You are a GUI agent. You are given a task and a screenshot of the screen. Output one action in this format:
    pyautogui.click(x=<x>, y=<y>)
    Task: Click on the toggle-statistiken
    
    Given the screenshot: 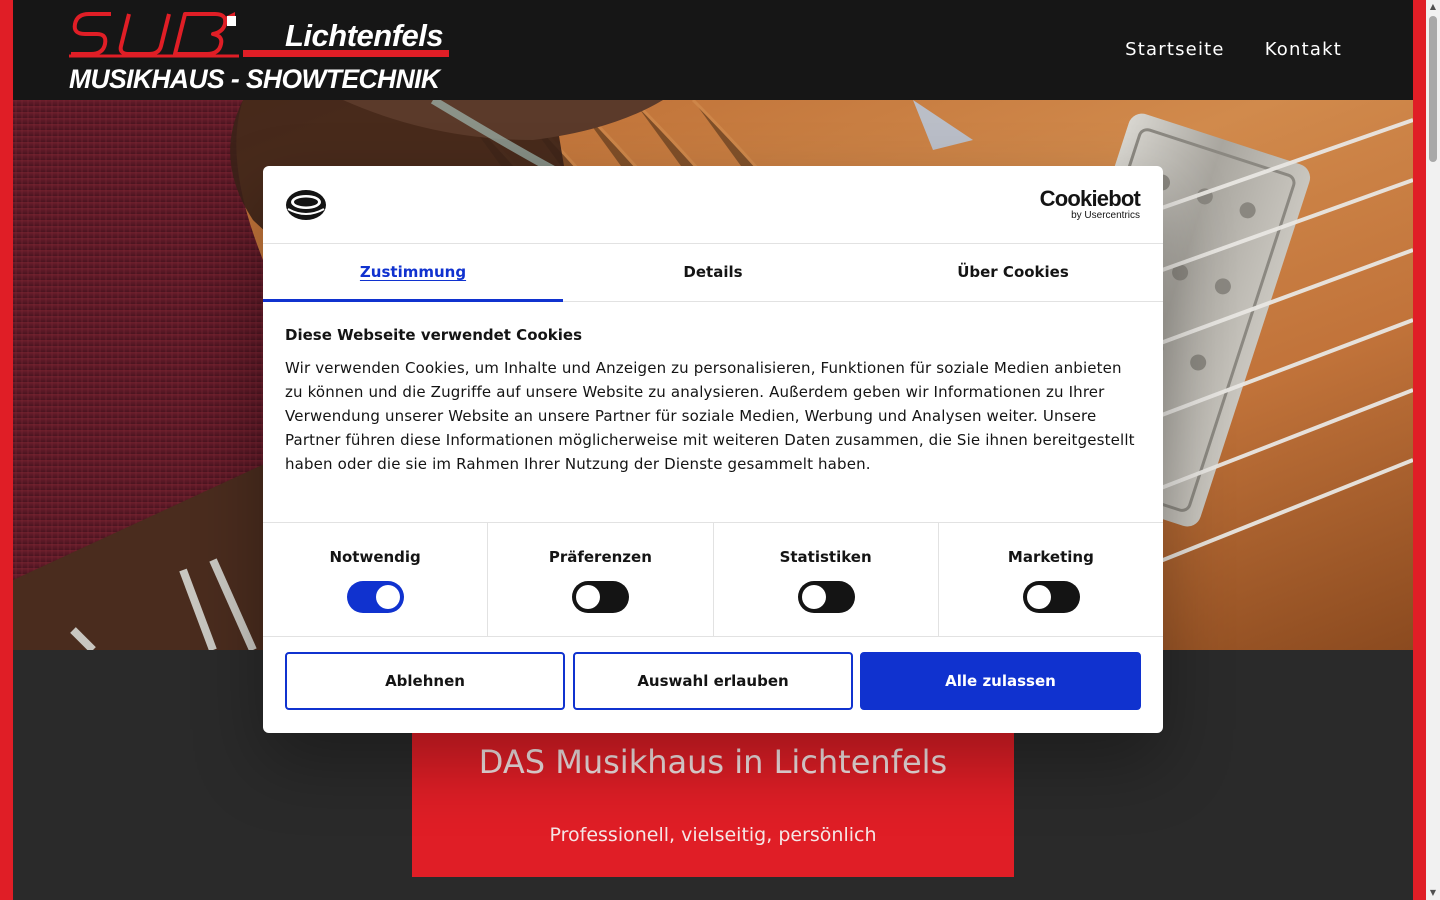 What is the action you would take?
    pyautogui.click(x=826, y=597)
    